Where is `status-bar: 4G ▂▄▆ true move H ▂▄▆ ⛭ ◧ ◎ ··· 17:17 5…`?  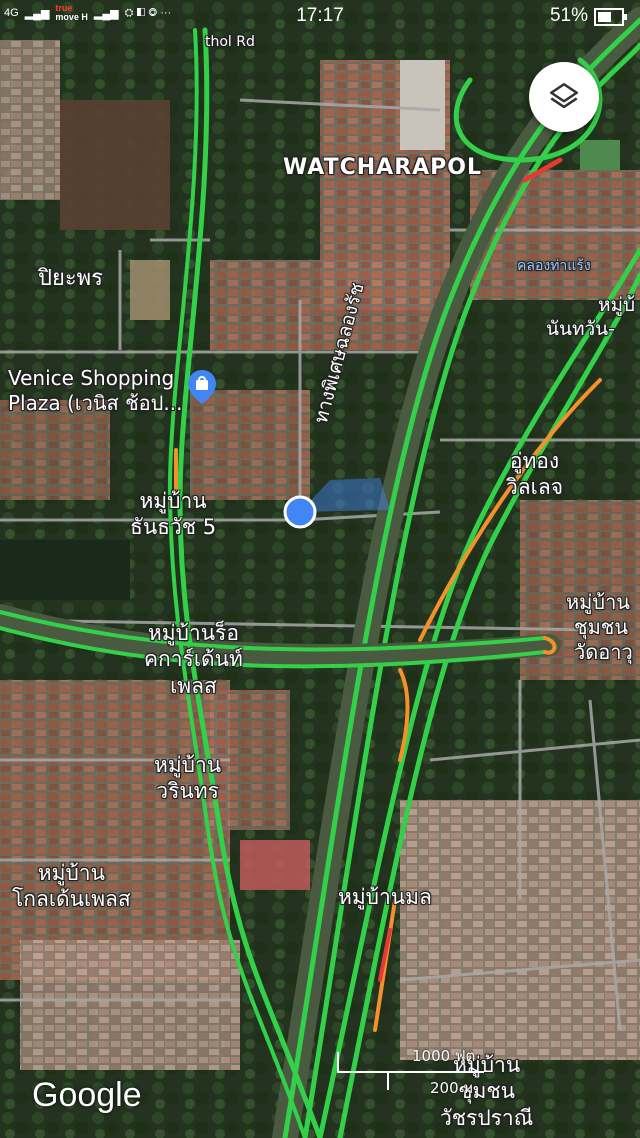 status-bar: 4G ▂▄▆ true move H ▂▄▆ ⛭ ◧ ◎ ··· 17:17 5… is located at coordinates (320, 17).